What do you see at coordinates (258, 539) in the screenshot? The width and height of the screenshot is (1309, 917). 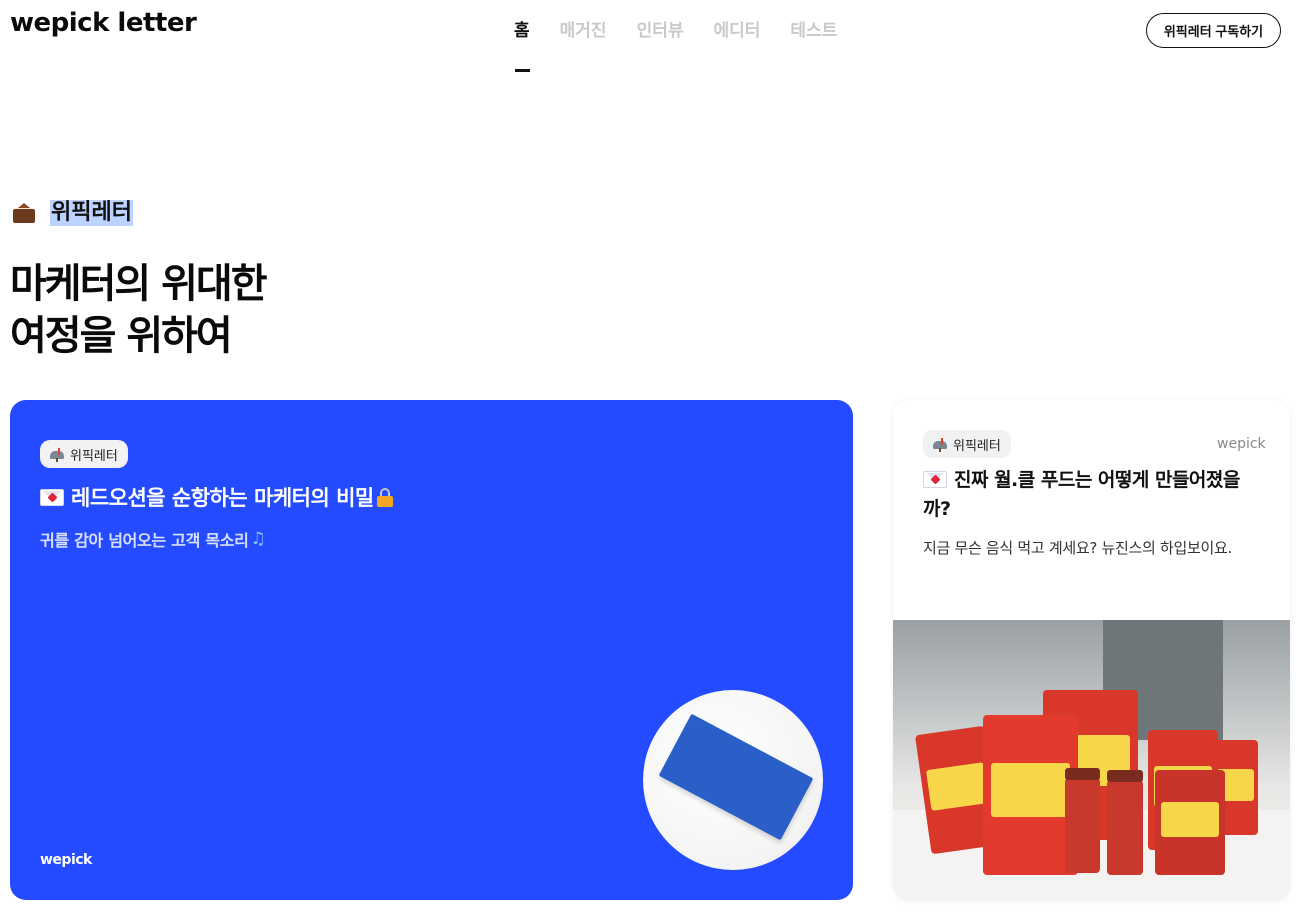 I see `music-note-icon: ♫` at bounding box center [258, 539].